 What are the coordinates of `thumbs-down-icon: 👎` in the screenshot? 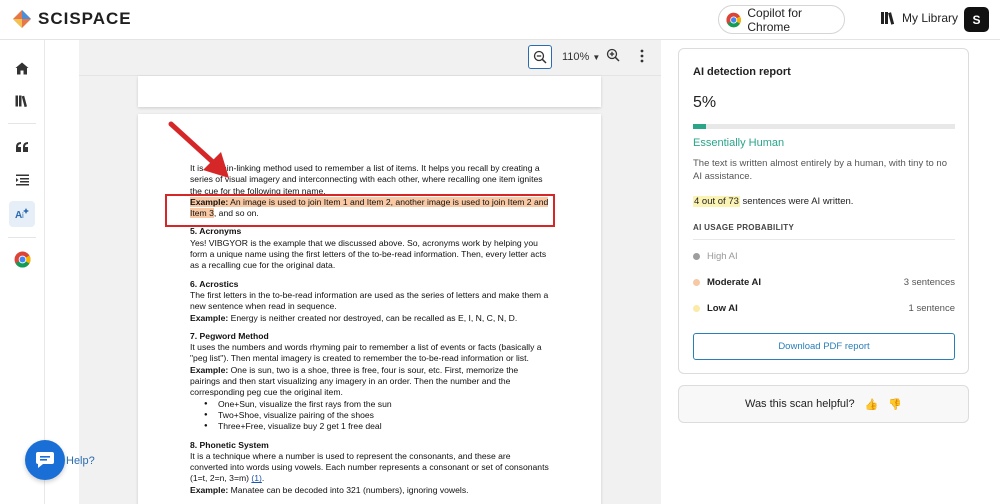 It's located at (895, 404).